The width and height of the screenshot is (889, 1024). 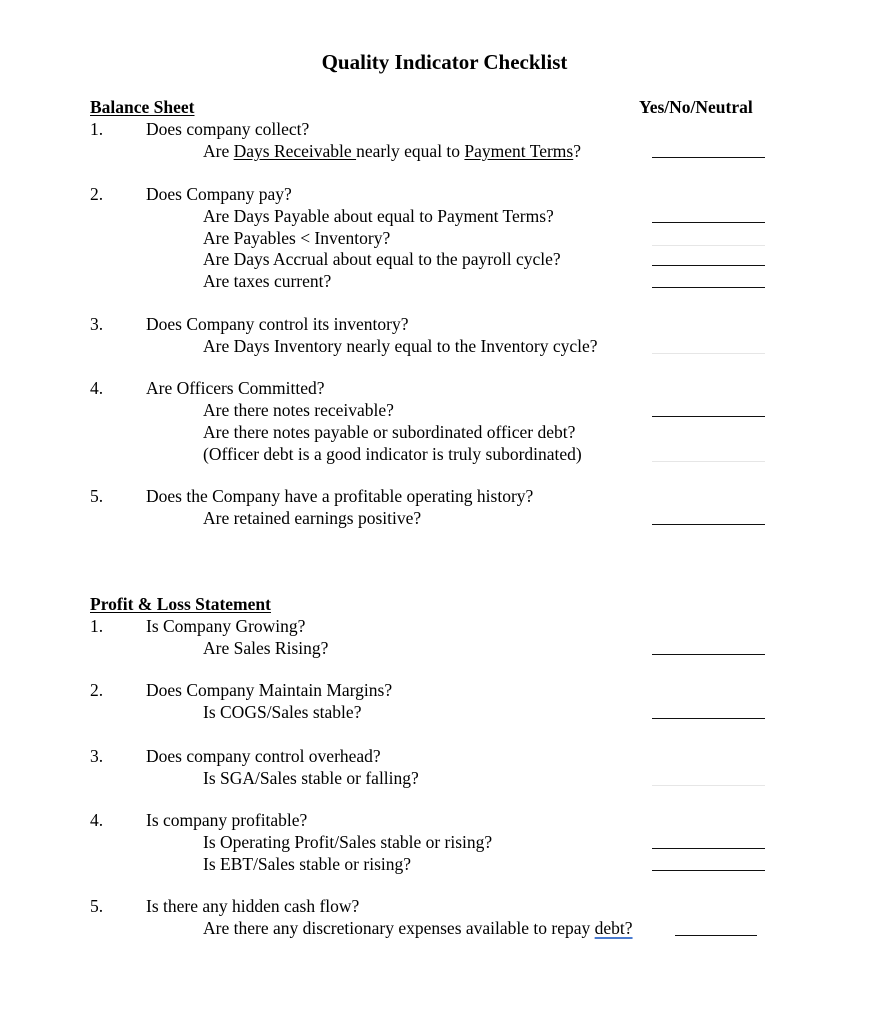 I want to click on section-heading-profit-loss: Profit & Loss Statement, so click(x=180, y=604).